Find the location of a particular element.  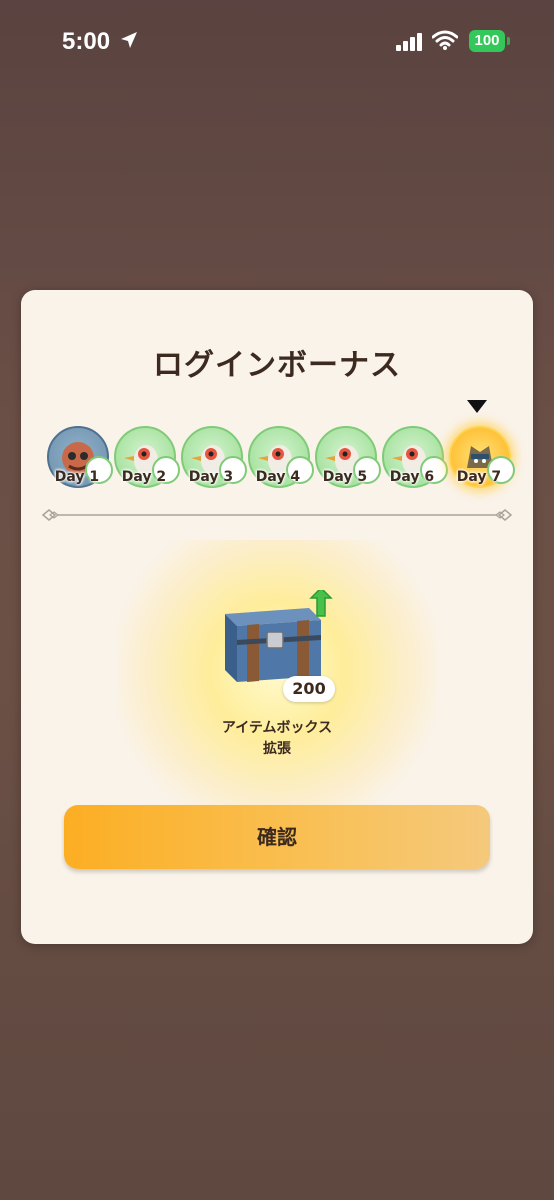

day-label: Day 3 is located at coordinates (211, 477).